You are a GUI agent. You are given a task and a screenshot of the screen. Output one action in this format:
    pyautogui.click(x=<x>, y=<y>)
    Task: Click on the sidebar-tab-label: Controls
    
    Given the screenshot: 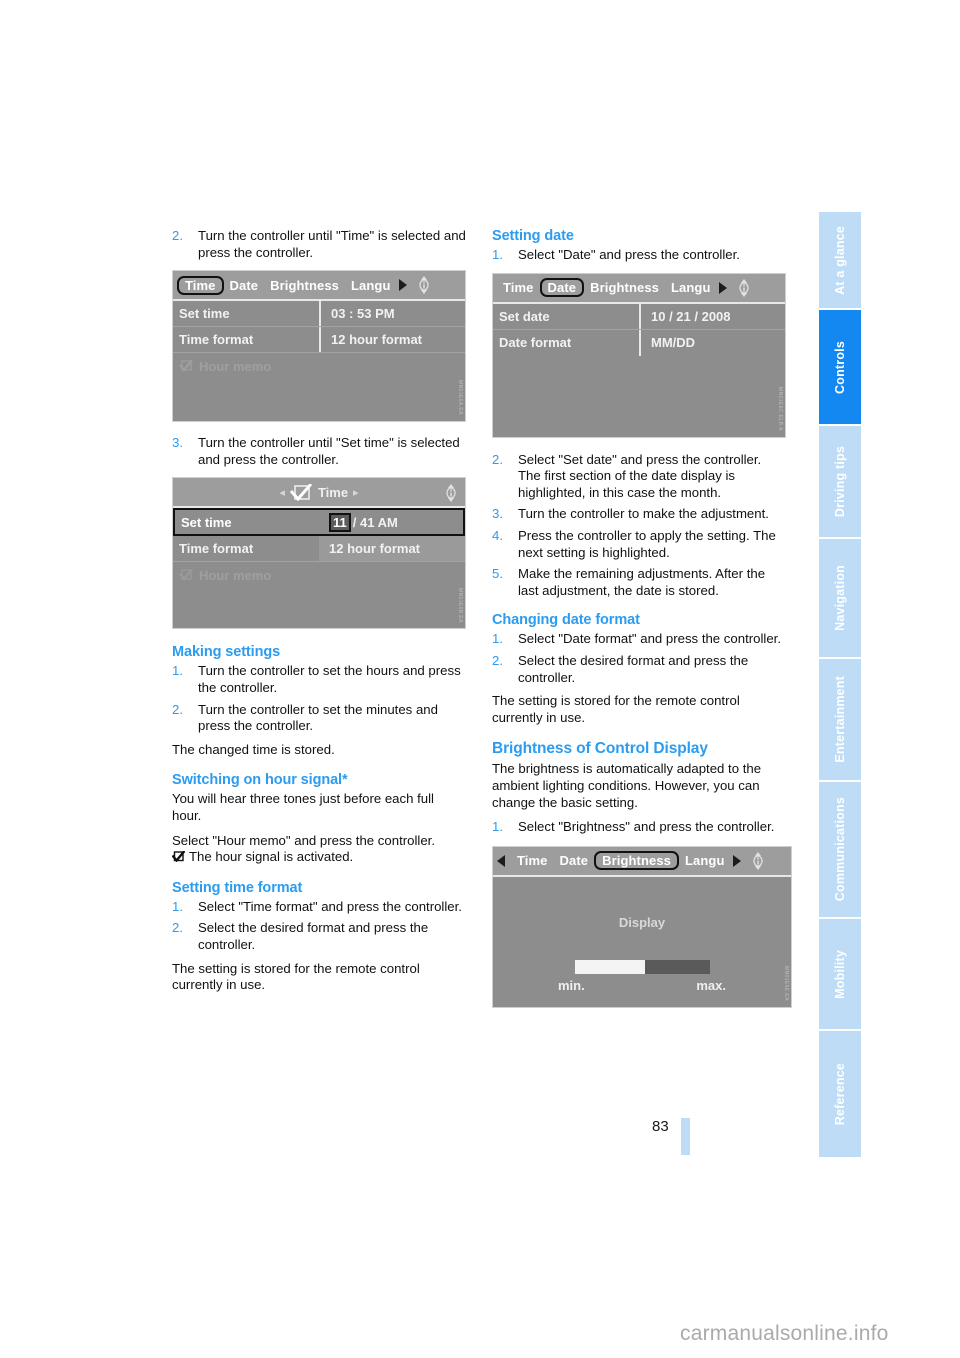 What is the action you would take?
    pyautogui.click(x=840, y=367)
    